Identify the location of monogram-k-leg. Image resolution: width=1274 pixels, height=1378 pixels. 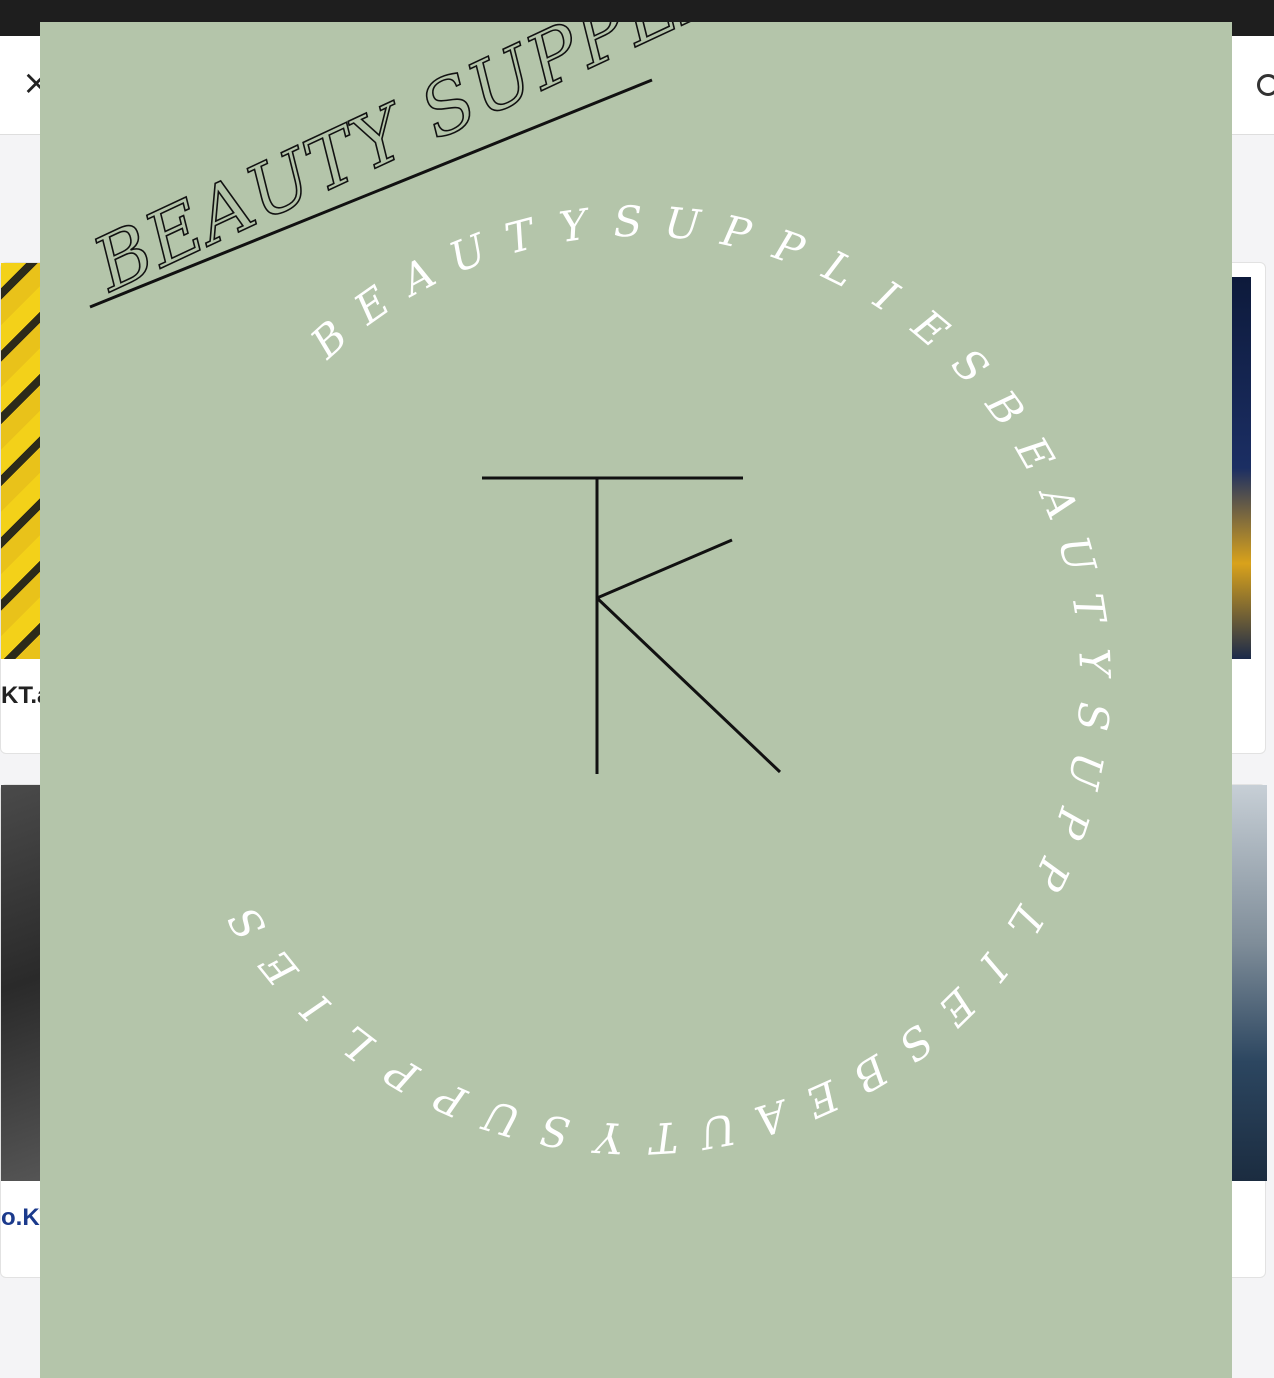
(688, 685).